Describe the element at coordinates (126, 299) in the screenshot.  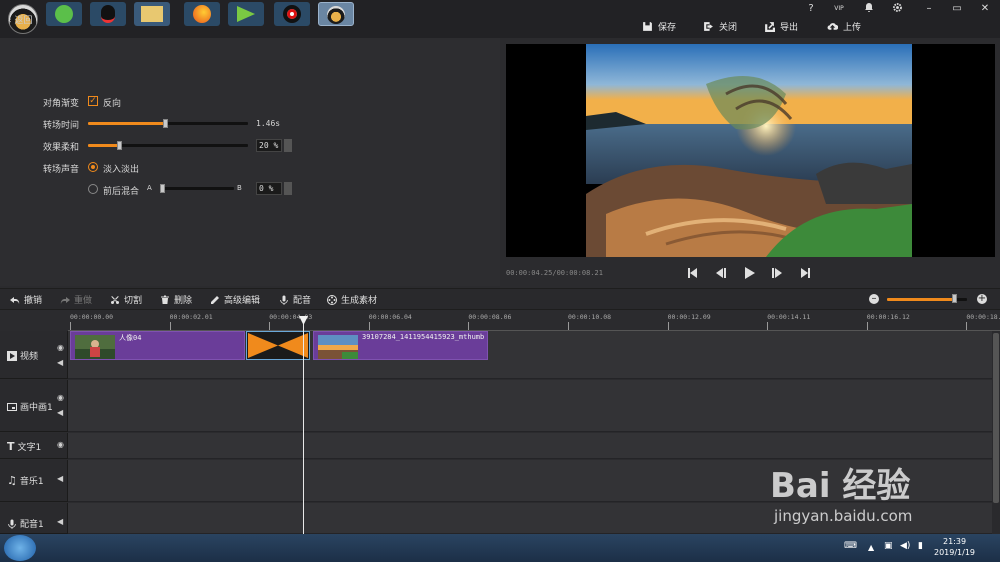
I see `cut-button: 切割` at that location.